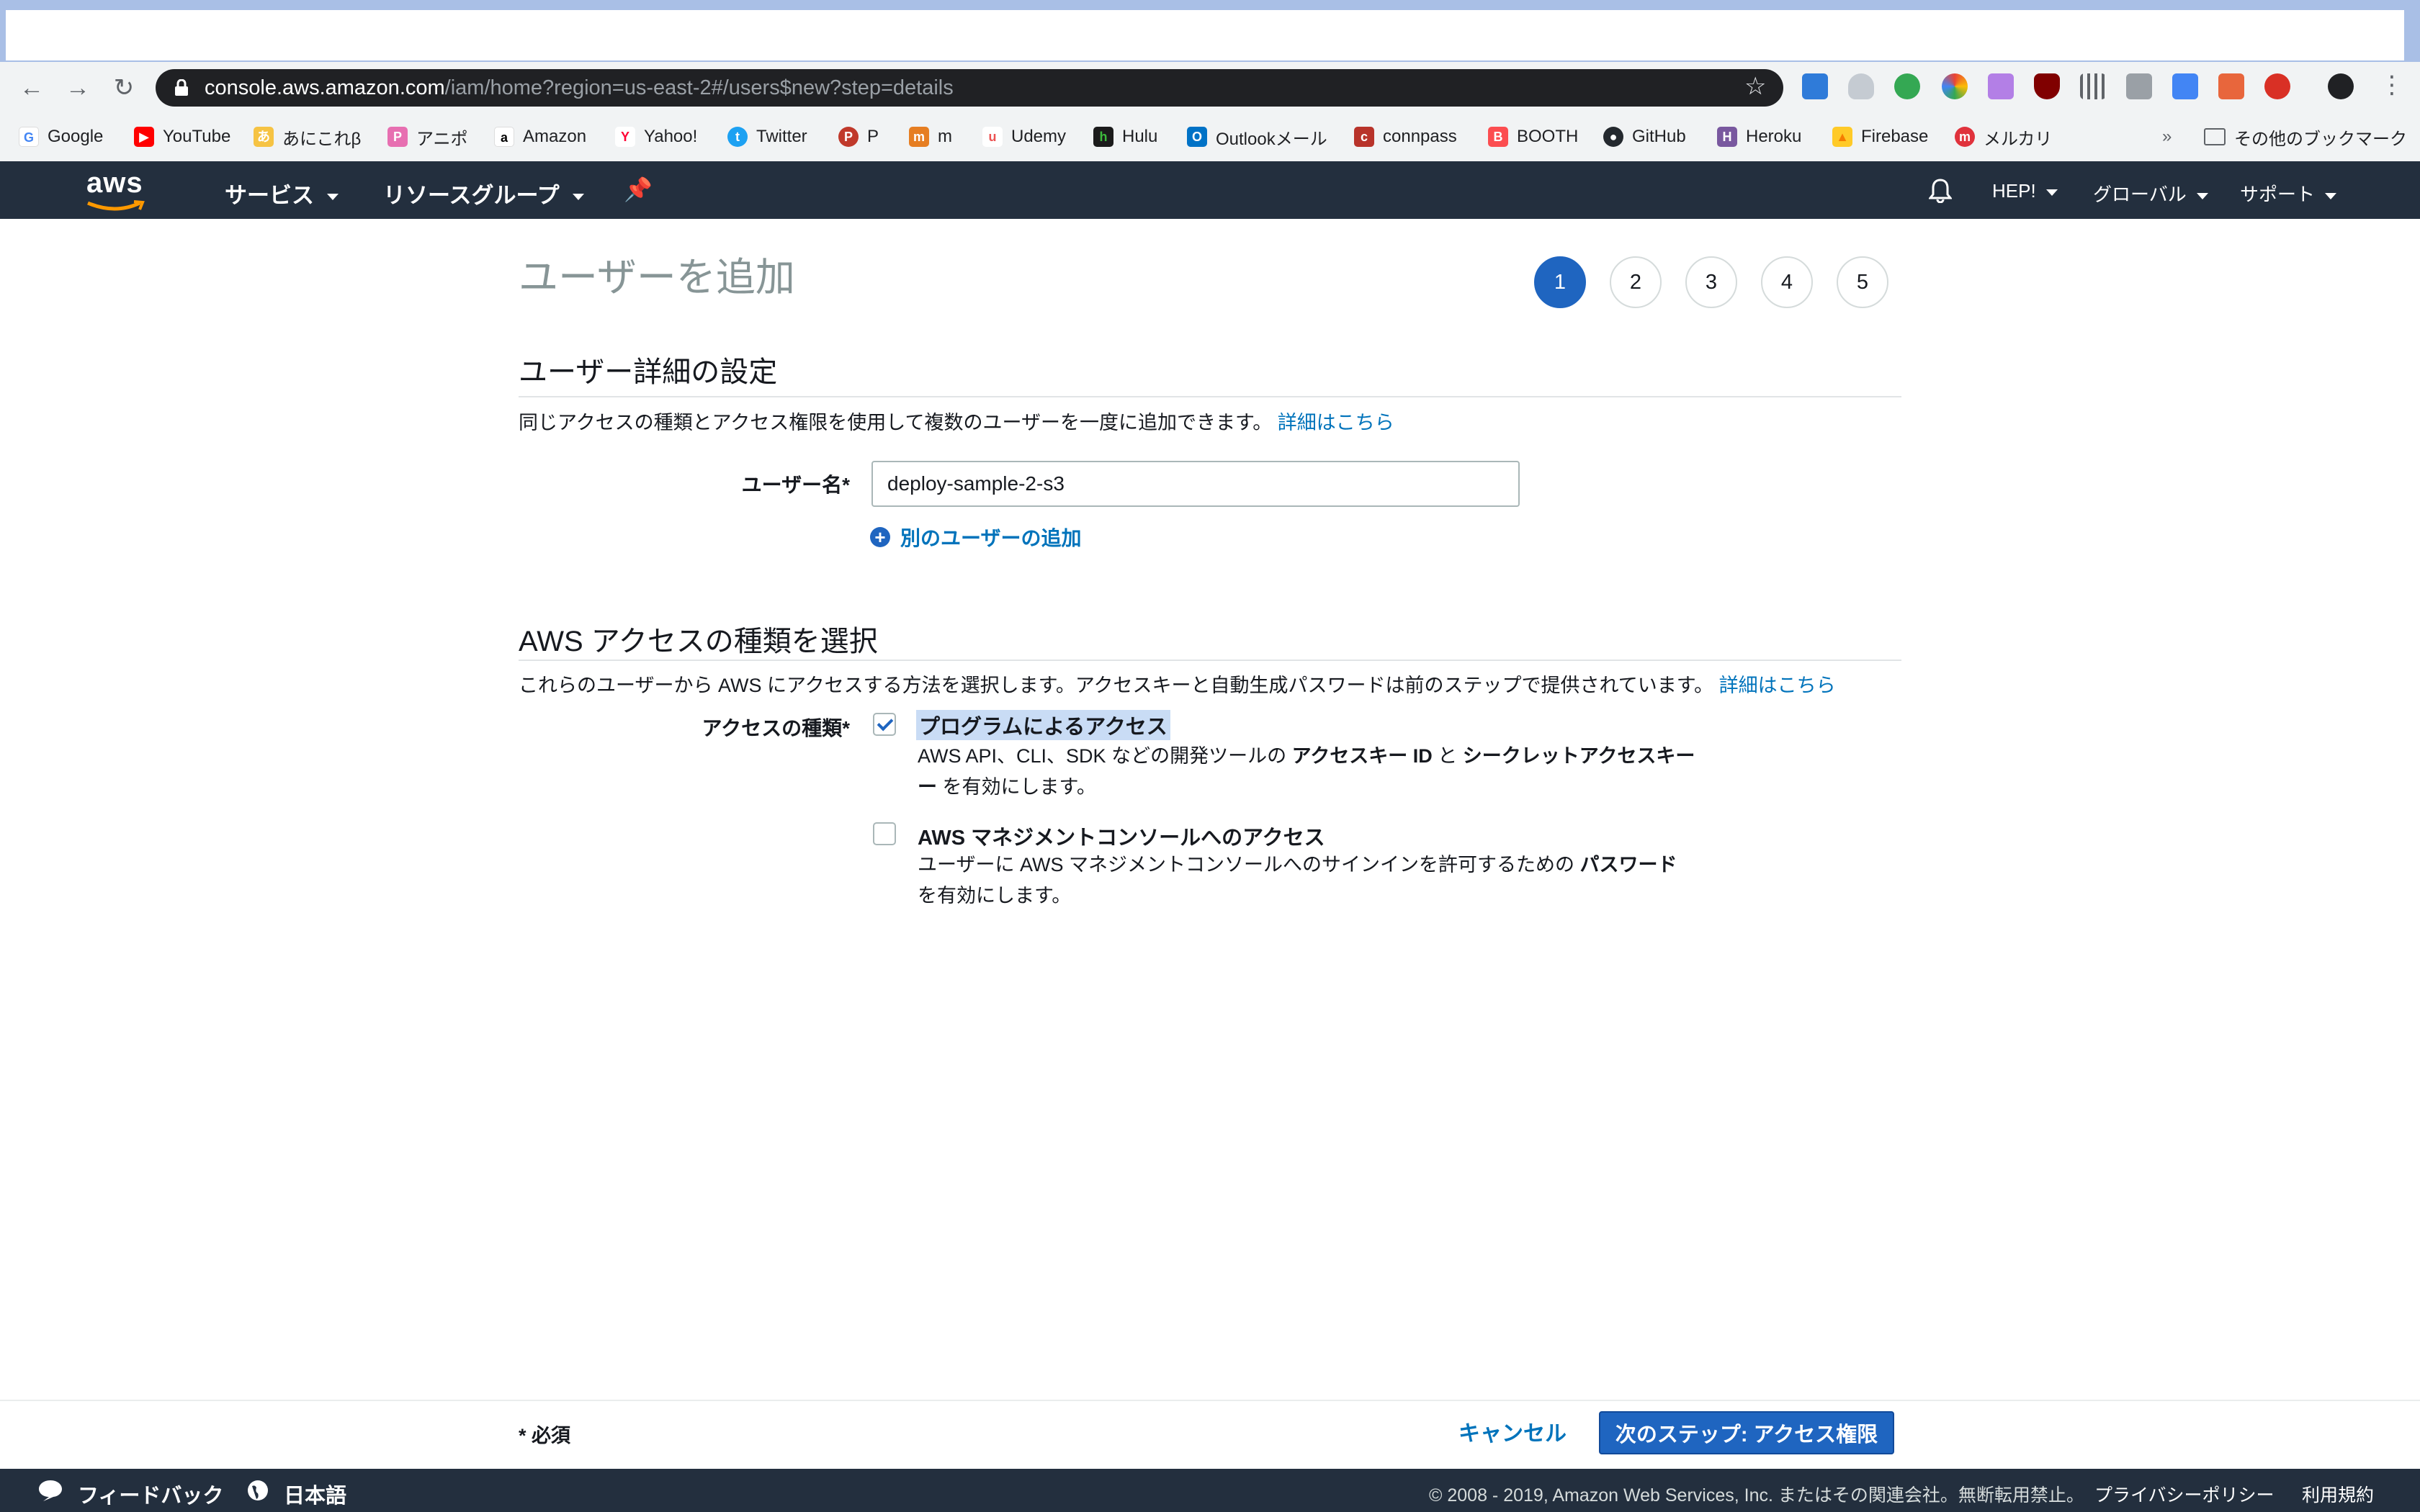 This screenshot has width=2420, height=1512. What do you see at coordinates (2001, 86) in the screenshot?
I see `extension-purple-icon` at bounding box center [2001, 86].